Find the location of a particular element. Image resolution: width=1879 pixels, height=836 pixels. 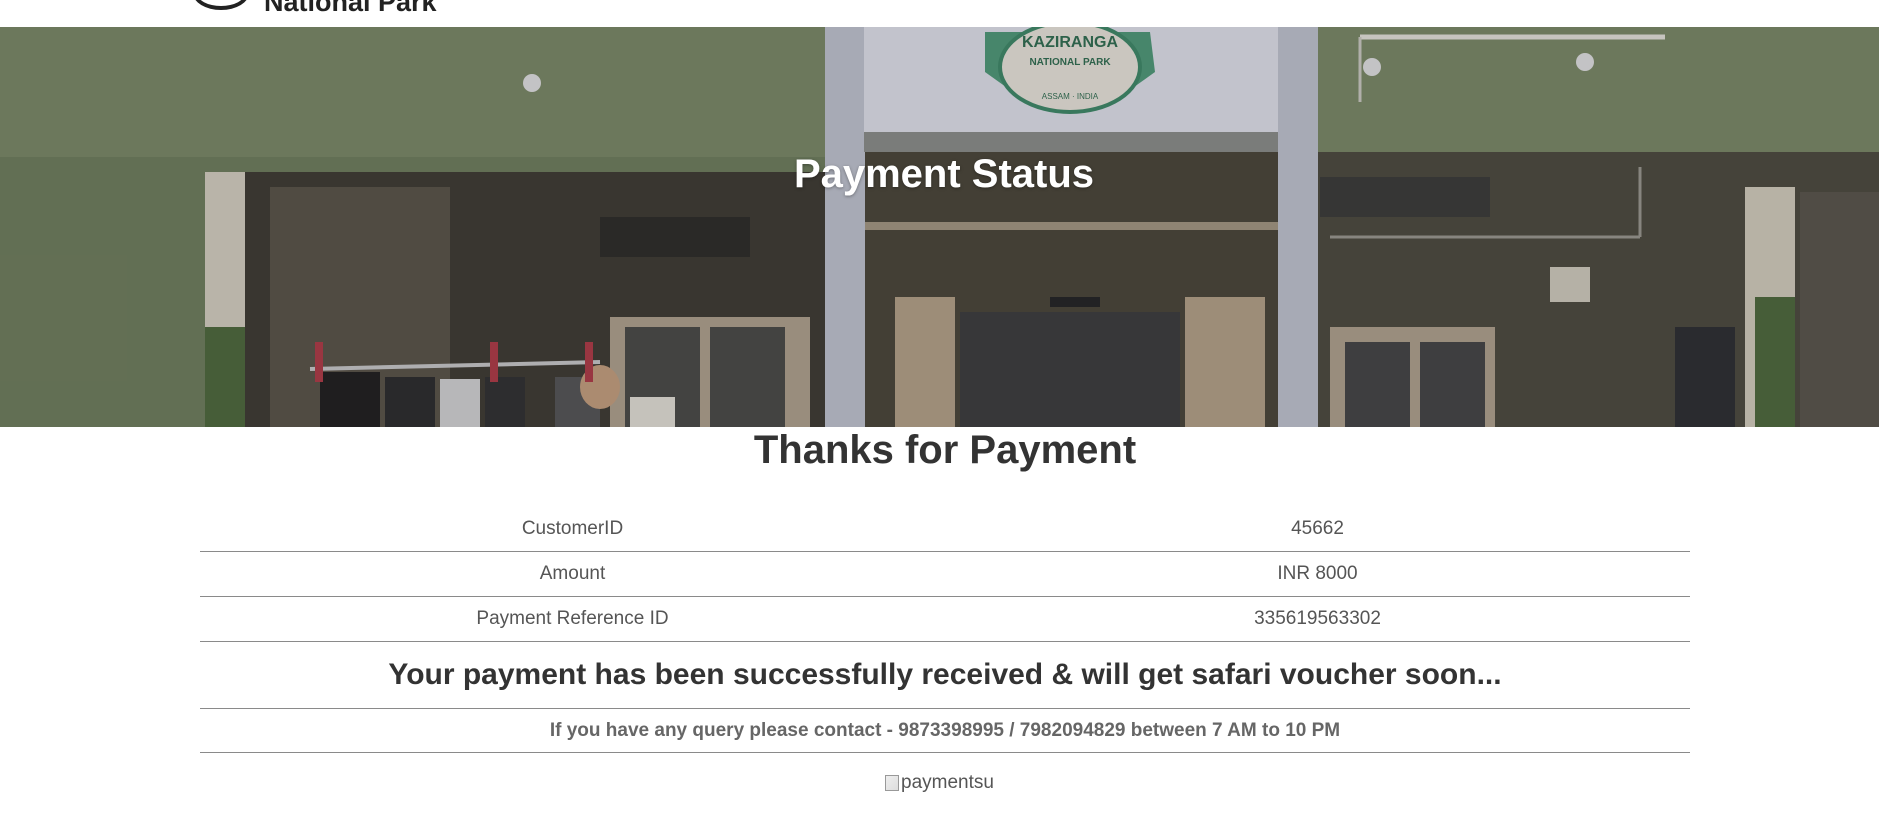

table-row: Amount INR 8000 is located at coordinates (945, 574).